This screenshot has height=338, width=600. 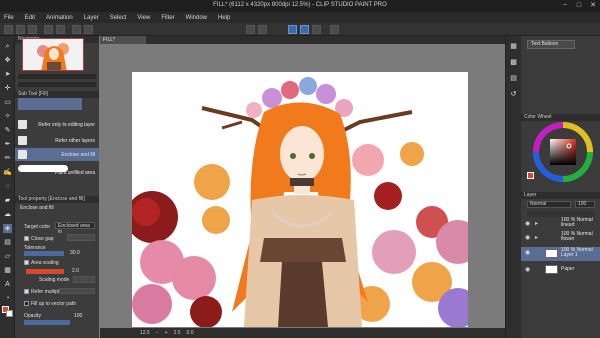 What do you see at coordinates (167, 18) in the screenshot?
I see `menu-filter: Filter` at bounding box center [167, 18].